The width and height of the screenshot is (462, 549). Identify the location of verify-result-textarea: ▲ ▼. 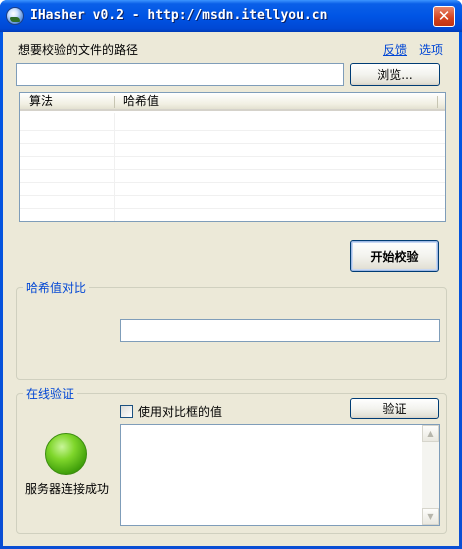
(280, 475).